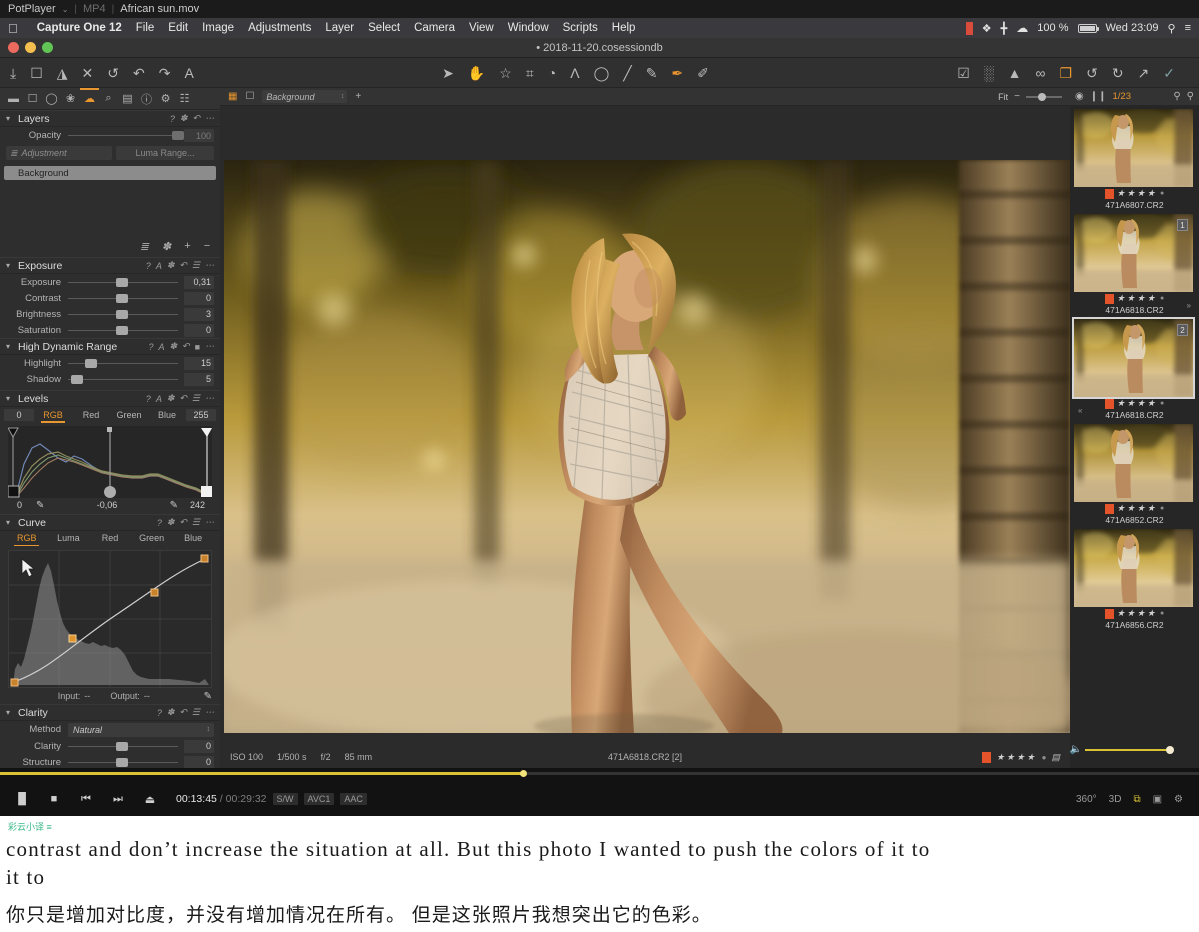 The width and height of the screenshot is (1199, 932). Describe the element at coordinates (384, 28) in the screenshot. I see `menu-item-select: Select` at that location.